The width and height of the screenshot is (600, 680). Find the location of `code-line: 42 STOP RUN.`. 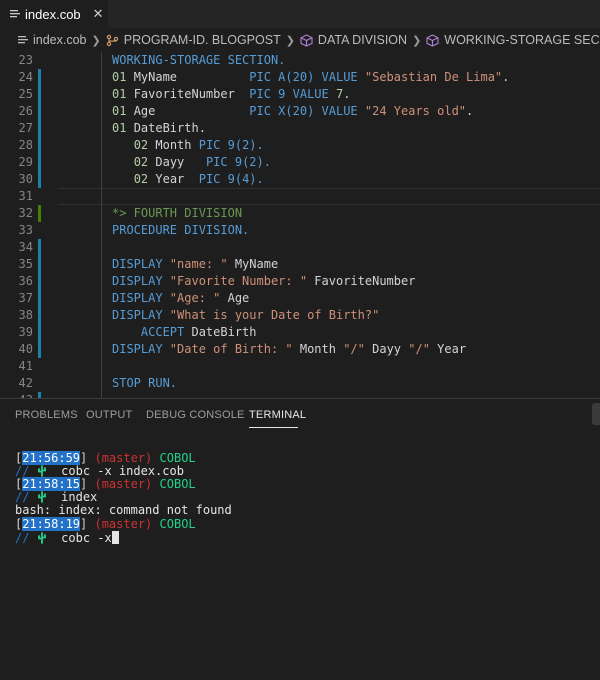

code-line: 42 STOP RUN. is located at coordinates (300, 383).